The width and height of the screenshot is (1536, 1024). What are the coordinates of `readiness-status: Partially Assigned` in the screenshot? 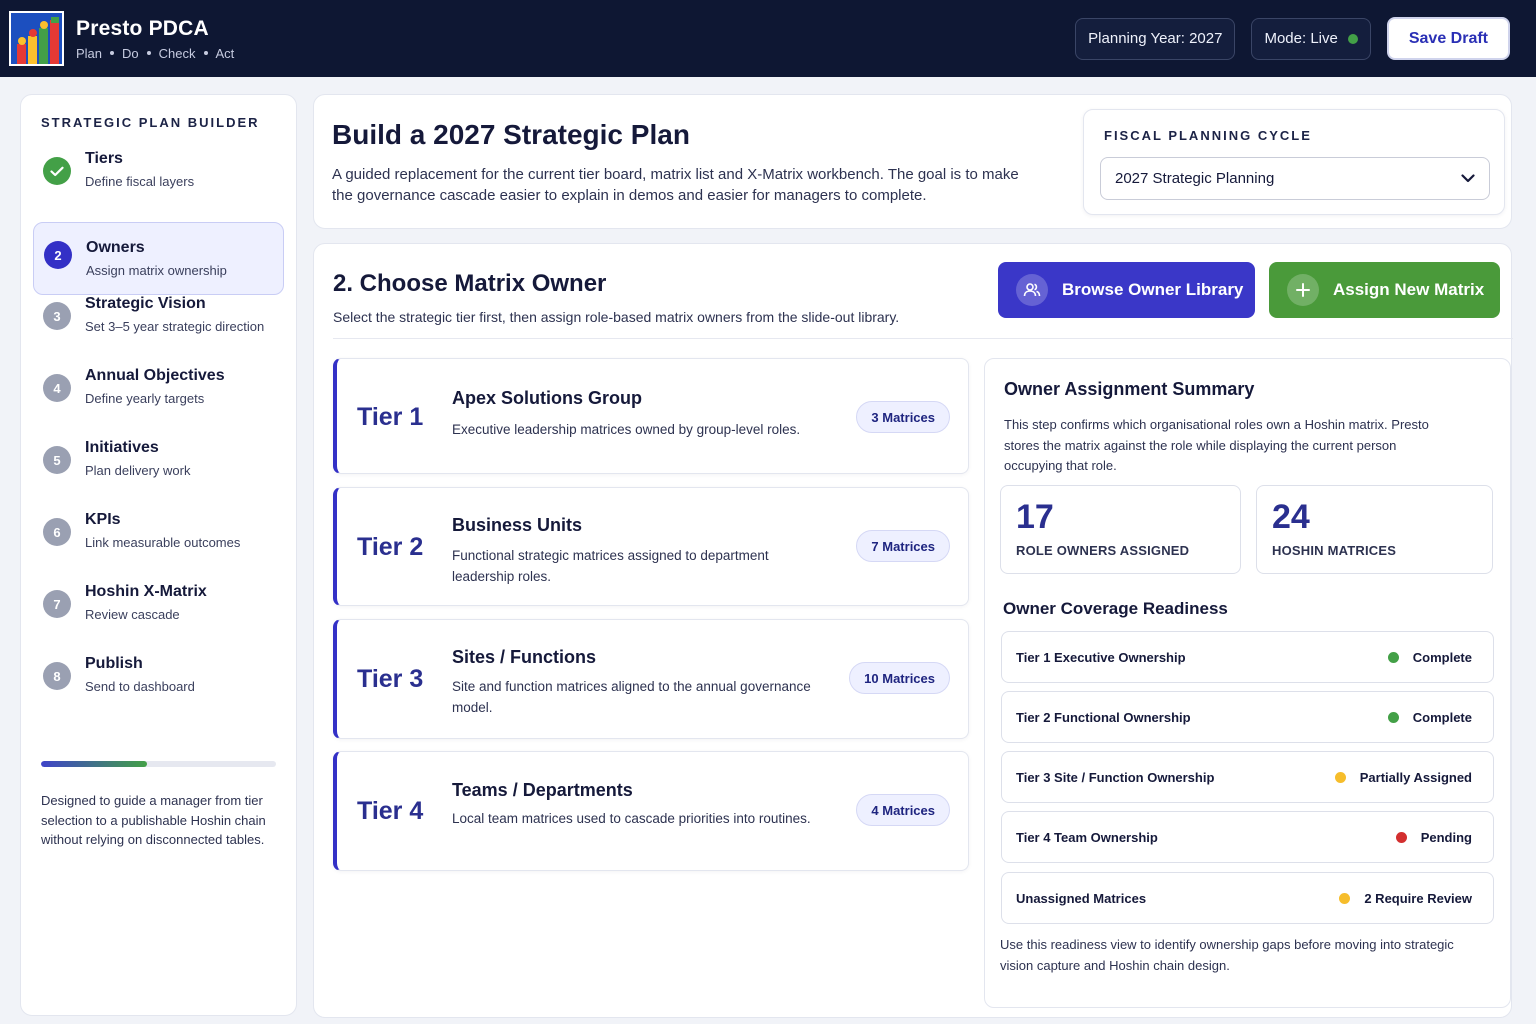 It's located at (1406, 777).